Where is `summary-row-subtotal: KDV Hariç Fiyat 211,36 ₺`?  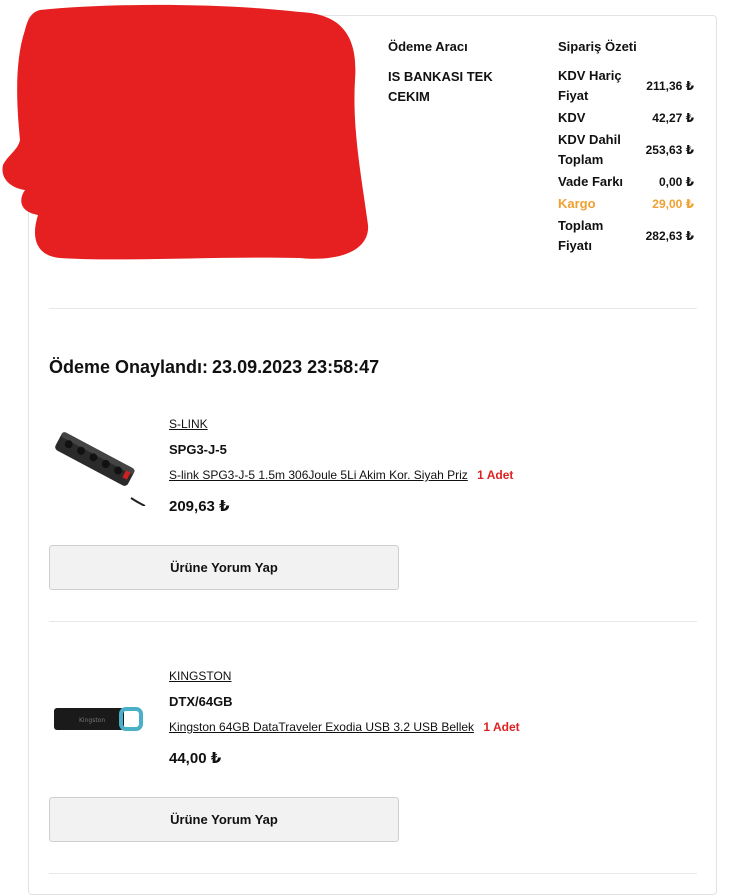
summary-row-subtotal: KDV Hariç Fiyat 211,36 ₺ is located at coordinates (626, 86).